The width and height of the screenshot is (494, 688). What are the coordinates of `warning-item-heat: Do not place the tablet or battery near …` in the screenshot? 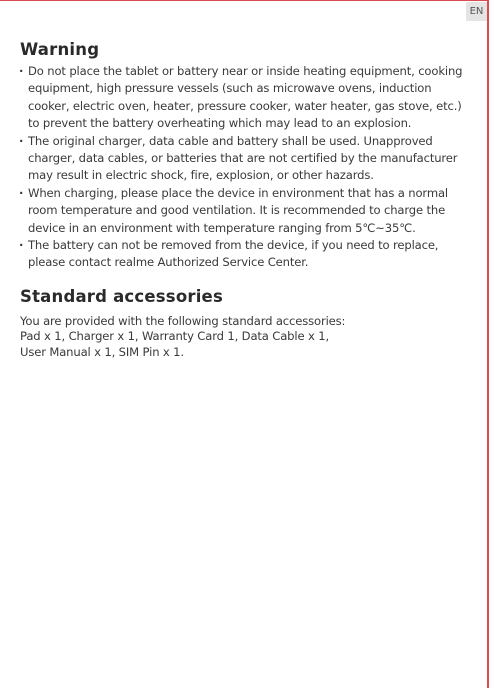 It's located at (244, 98).